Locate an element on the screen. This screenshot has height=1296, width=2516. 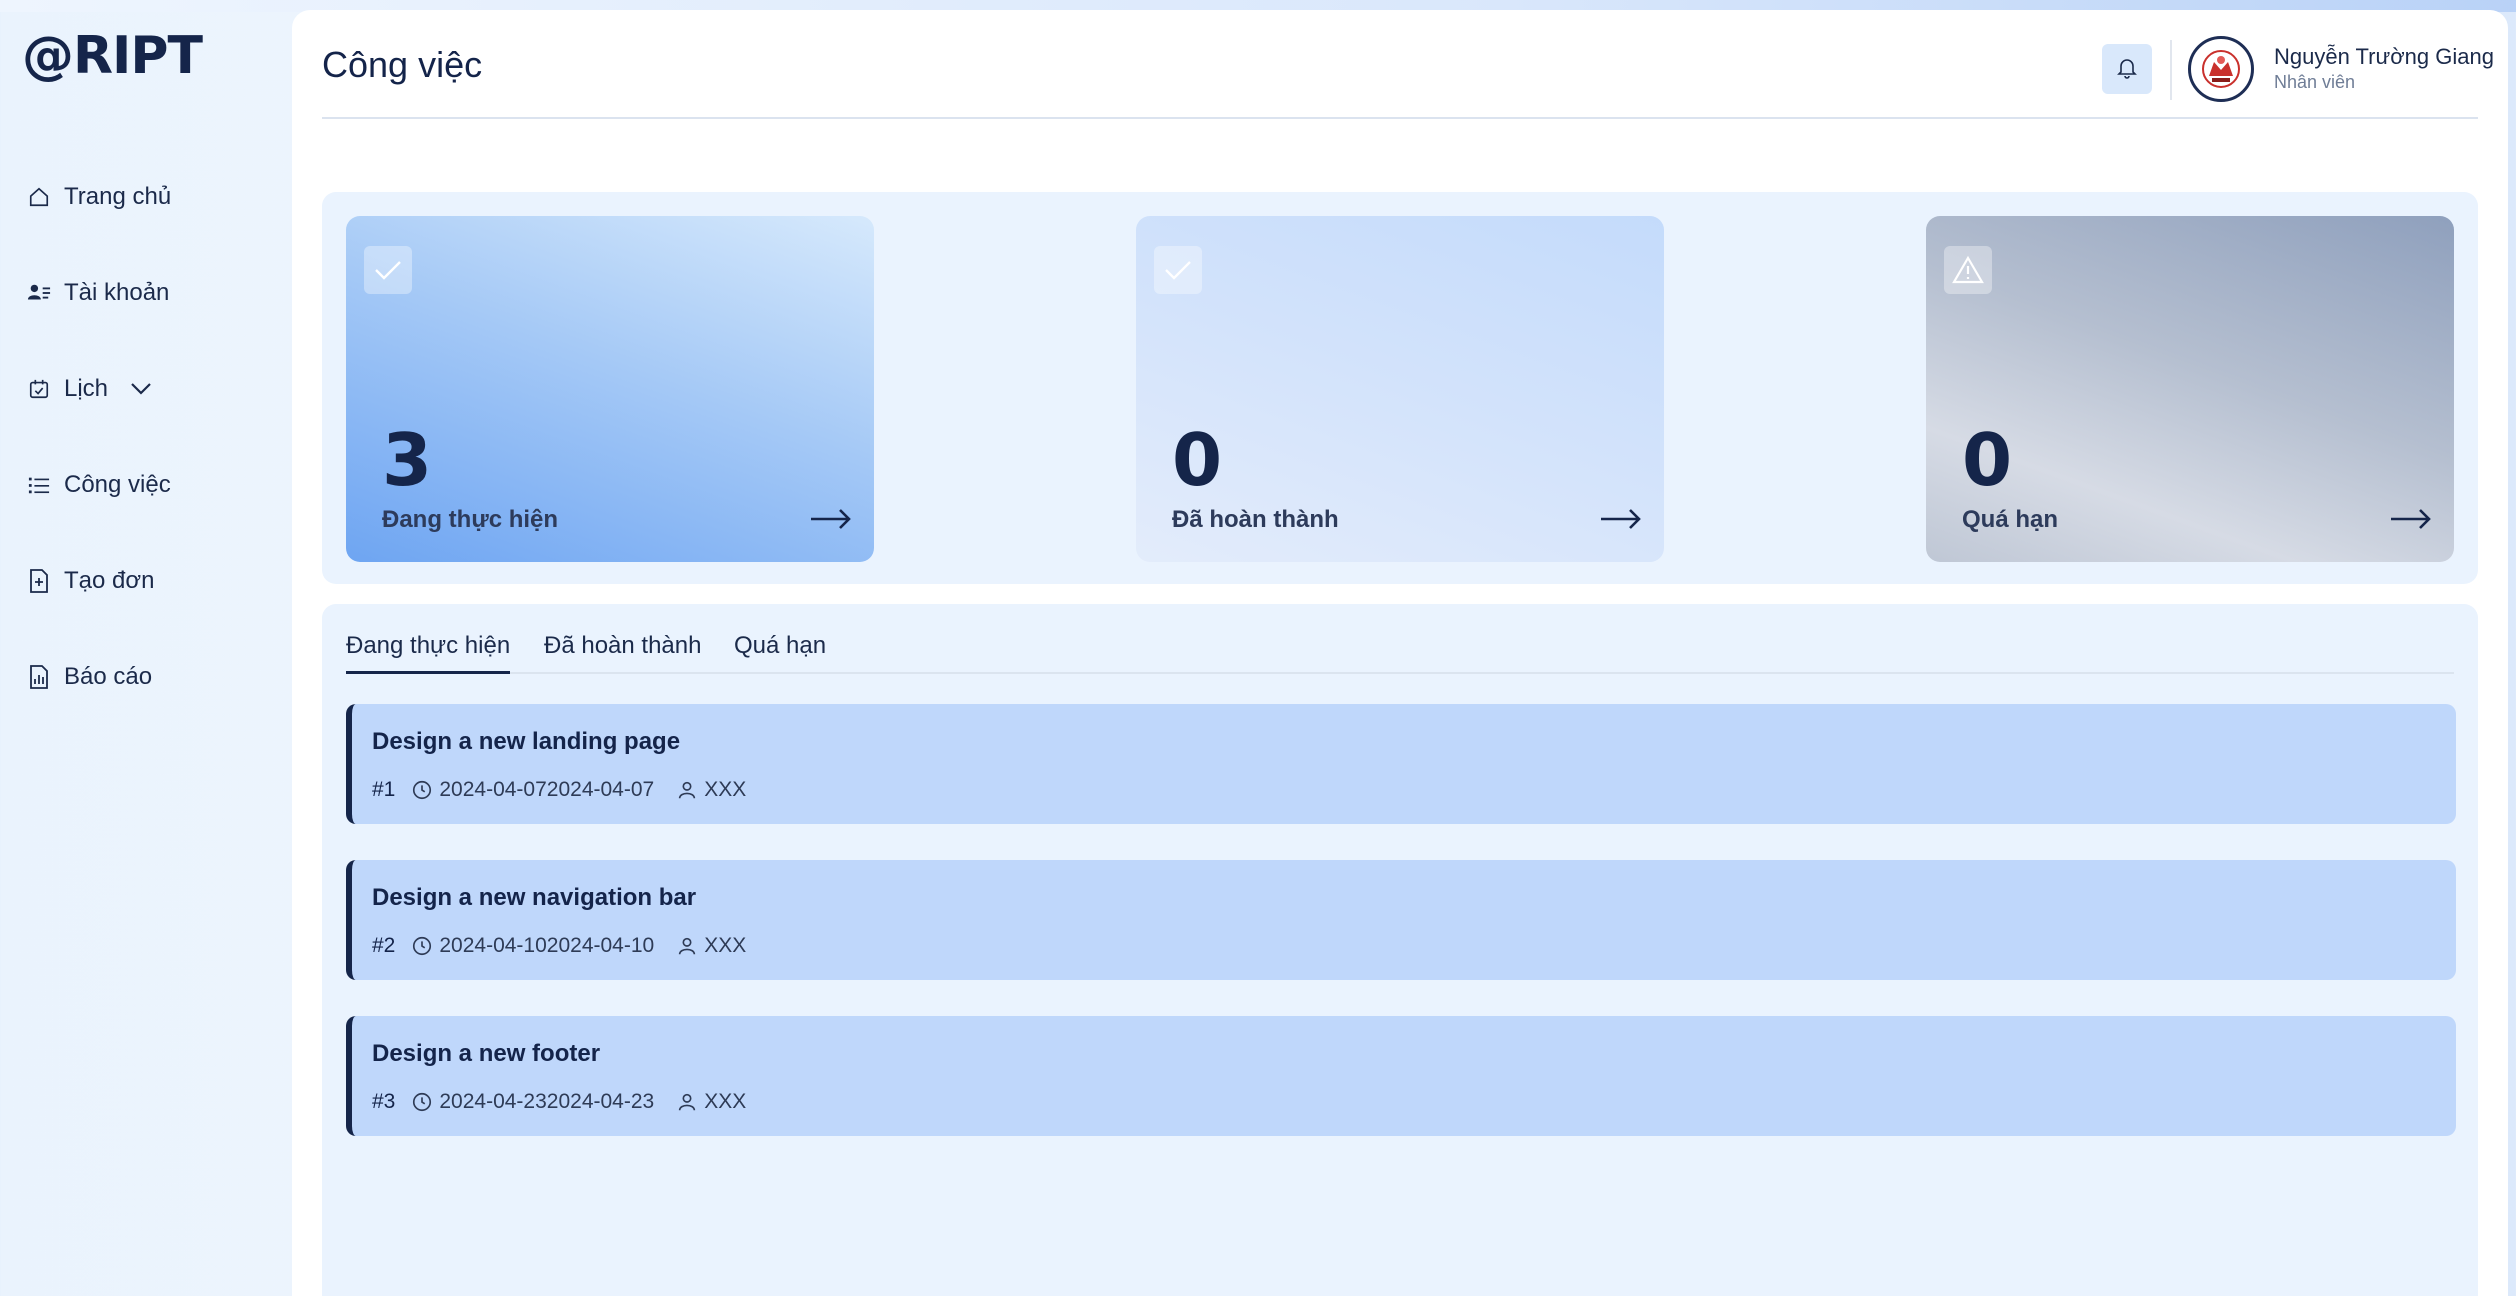
list-icon is located at coordinates (39, 485).